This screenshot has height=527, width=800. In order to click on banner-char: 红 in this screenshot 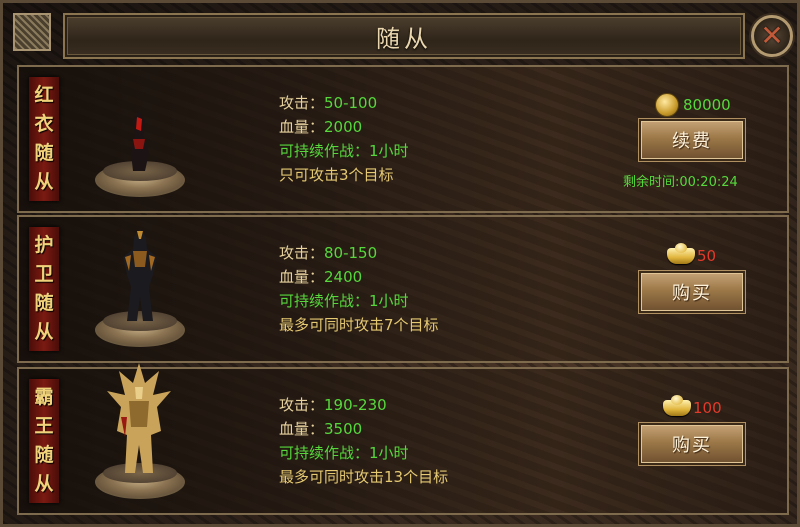, I will do `click(44, 95)`.